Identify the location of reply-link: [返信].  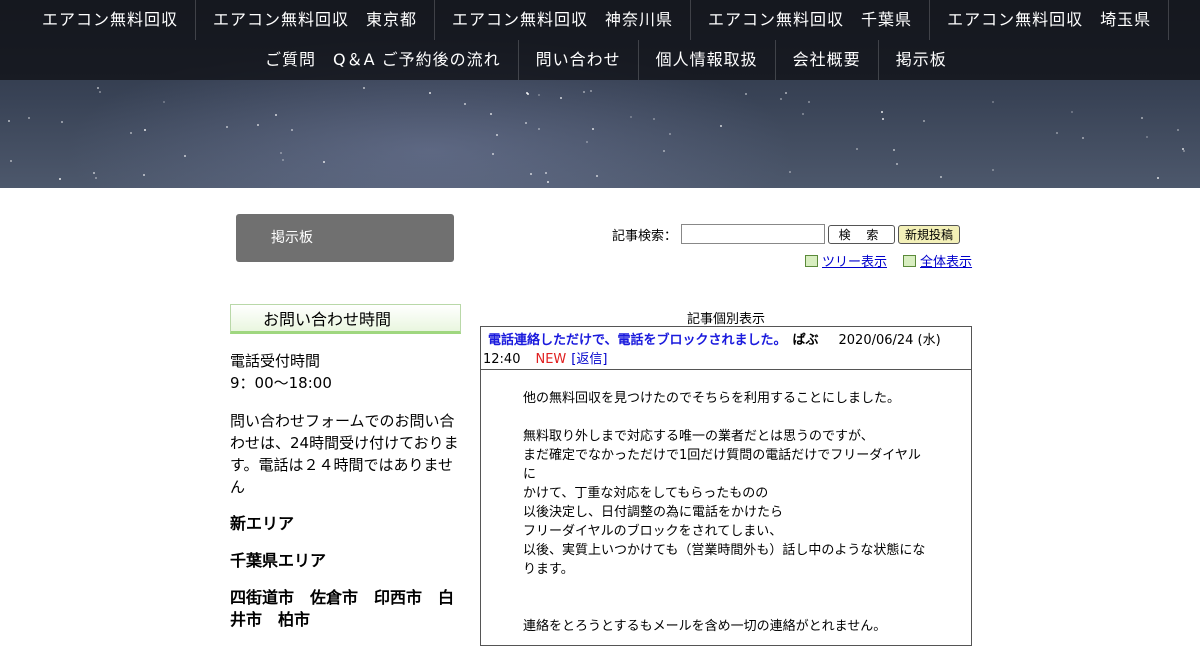
(589, 359).